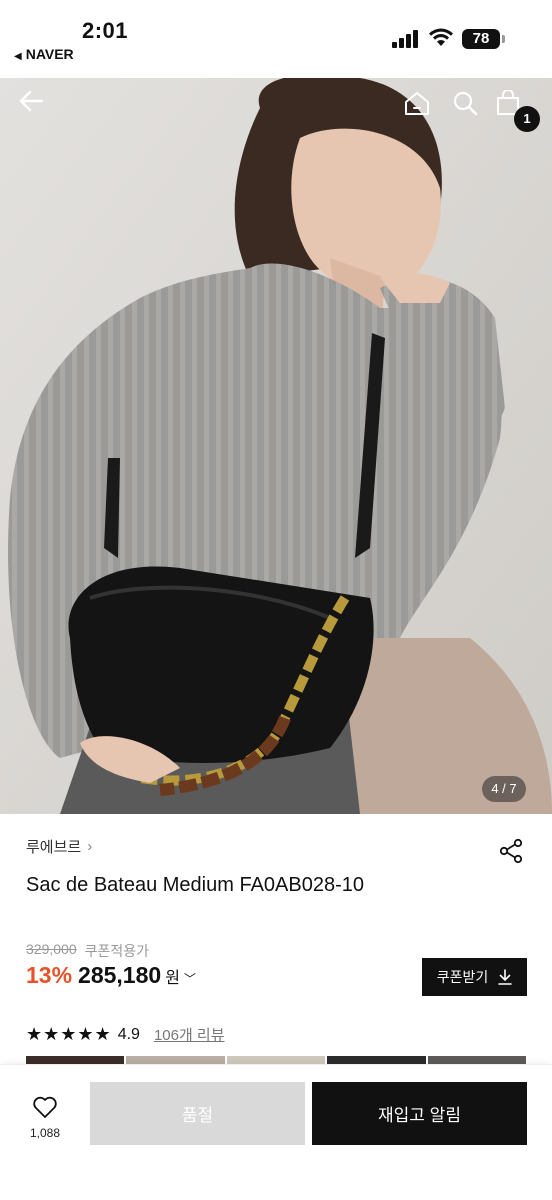 The width and height of the screenshot is (552, 1200). What do you see at coordinates (105, 30) in the screenshot?
I see `status-time: 2:01` at bounding box center [105, 30].